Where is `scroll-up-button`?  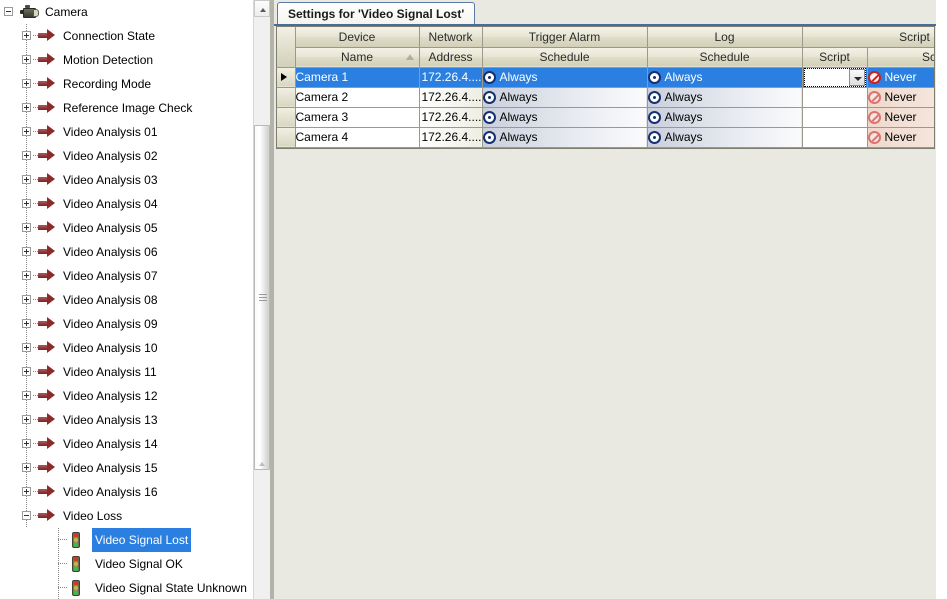 scroll-up-button is located at coordinates (262, 8).